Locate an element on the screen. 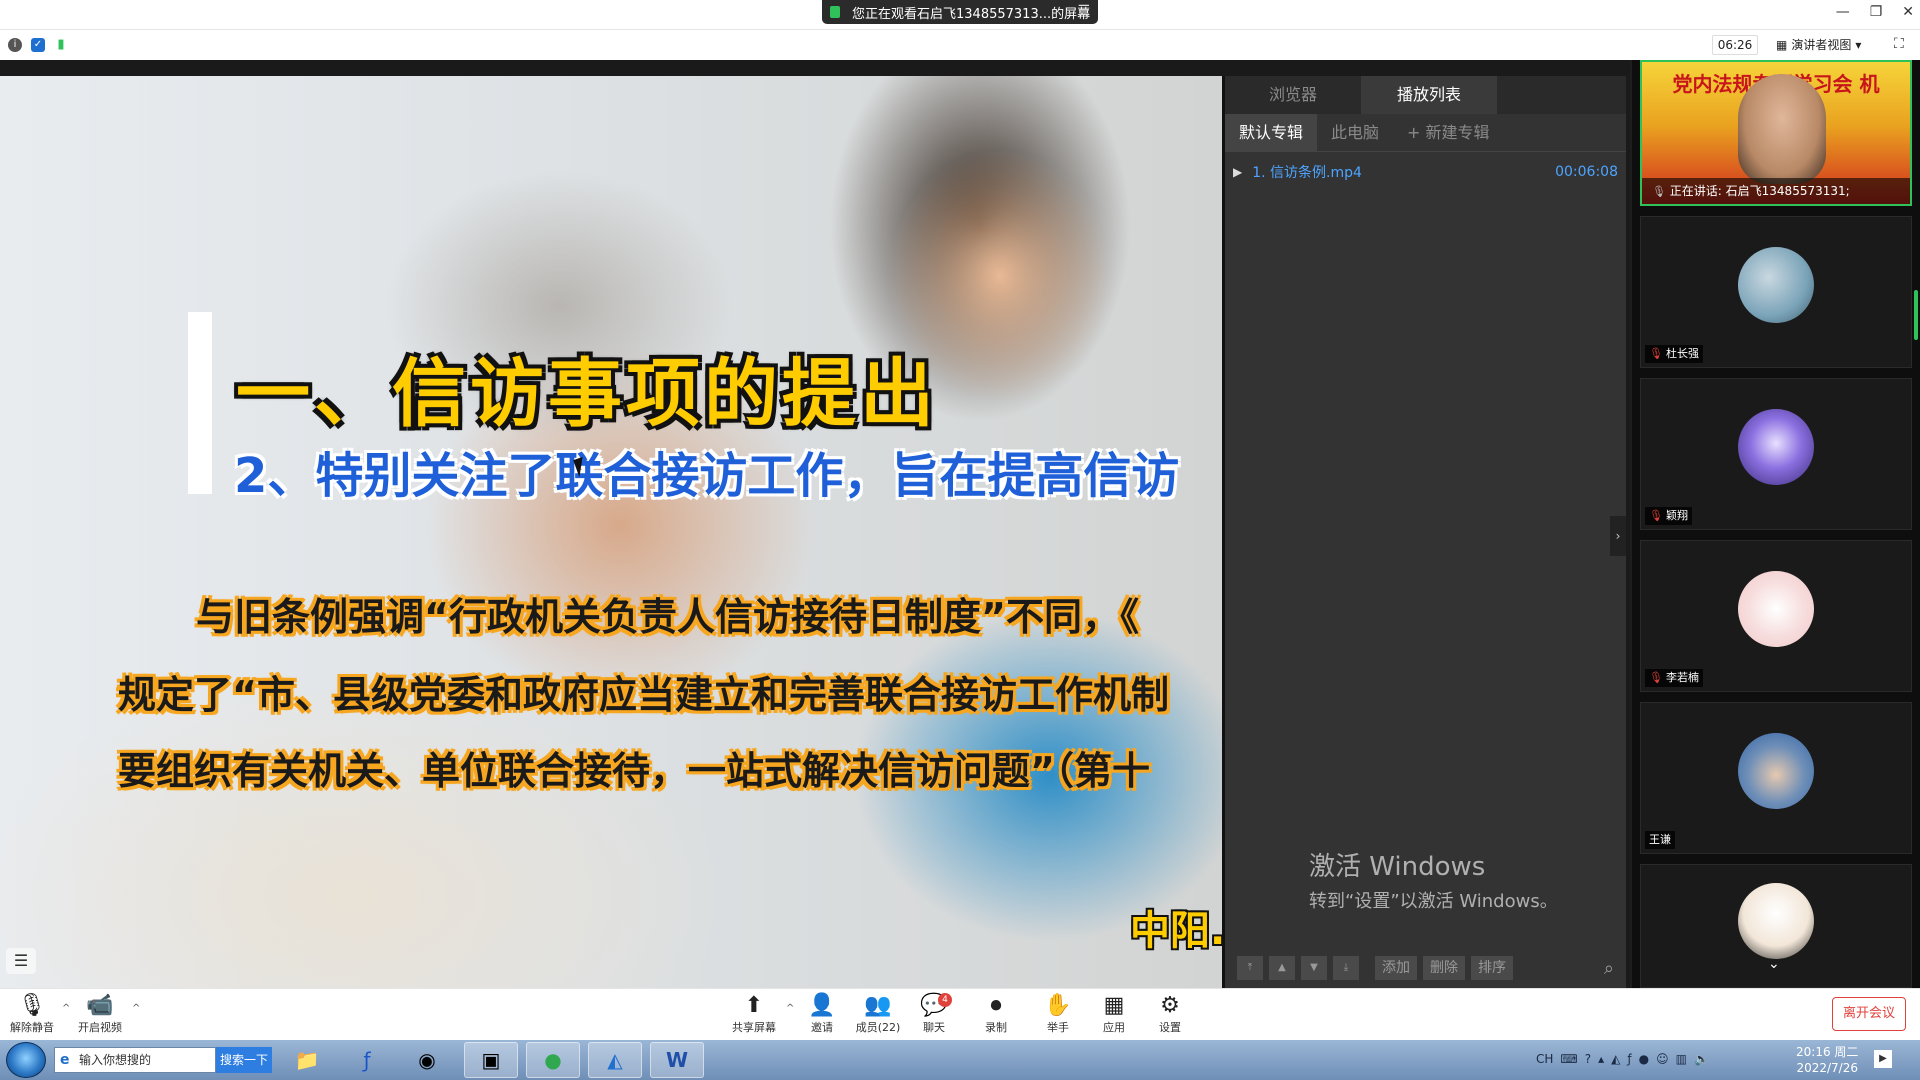 The image size is (1920, 1080). start-video-button: 📹 开启视频 is located at coordinates (100, 1014).